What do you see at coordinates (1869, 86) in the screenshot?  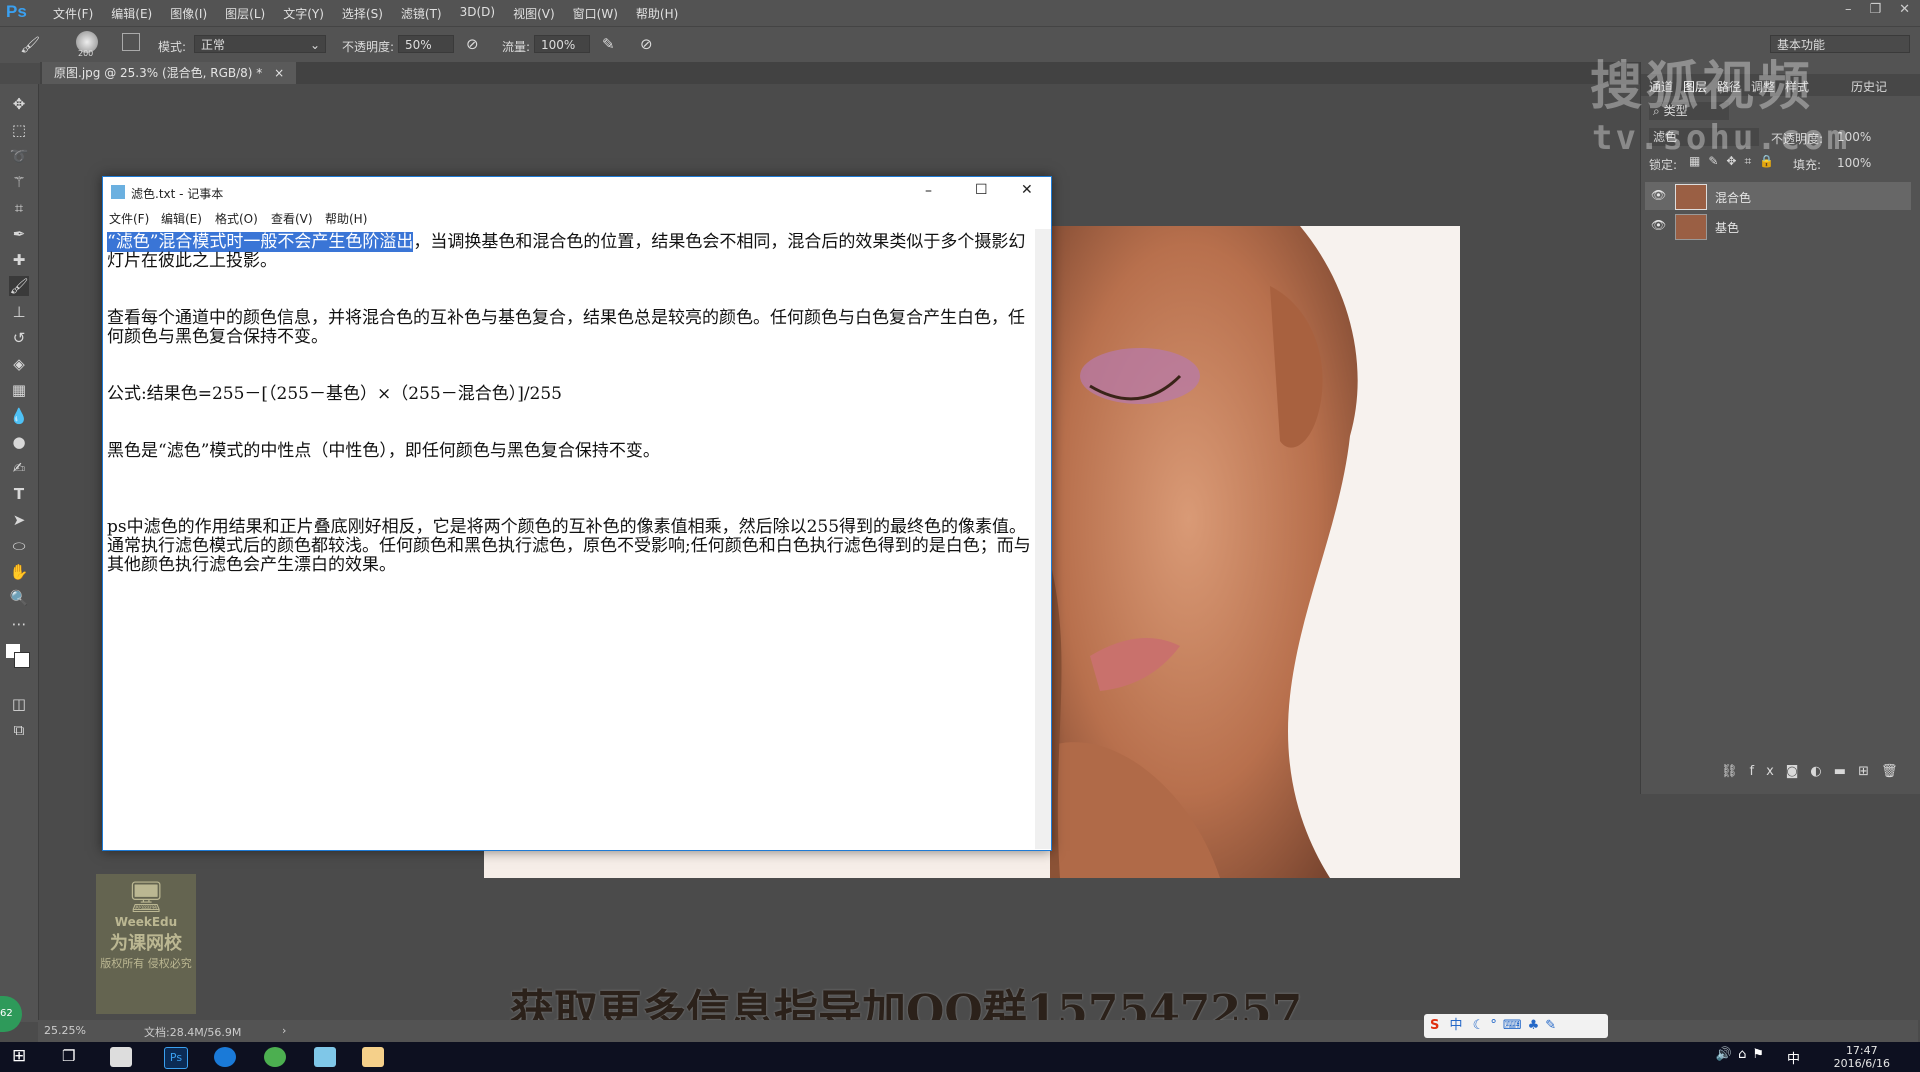 I see `tab-history: 历史记` at bounding box center [1869, 86].